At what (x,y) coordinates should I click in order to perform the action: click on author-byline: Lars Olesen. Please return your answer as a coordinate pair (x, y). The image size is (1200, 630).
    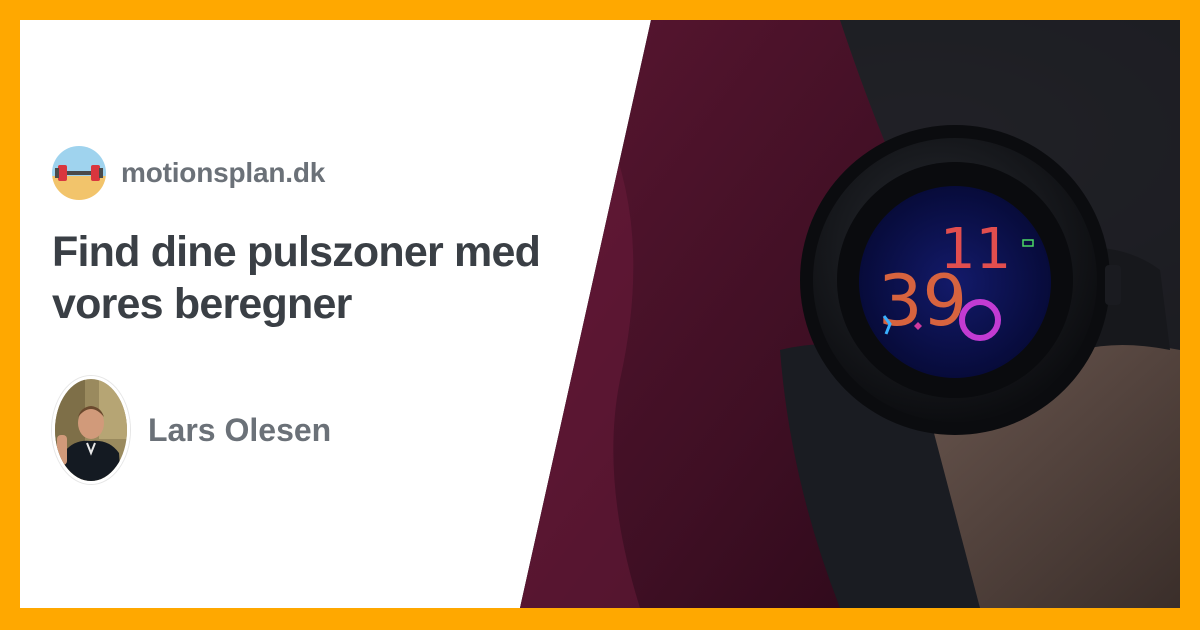
    Looking at the image, I should click on (191, 430).